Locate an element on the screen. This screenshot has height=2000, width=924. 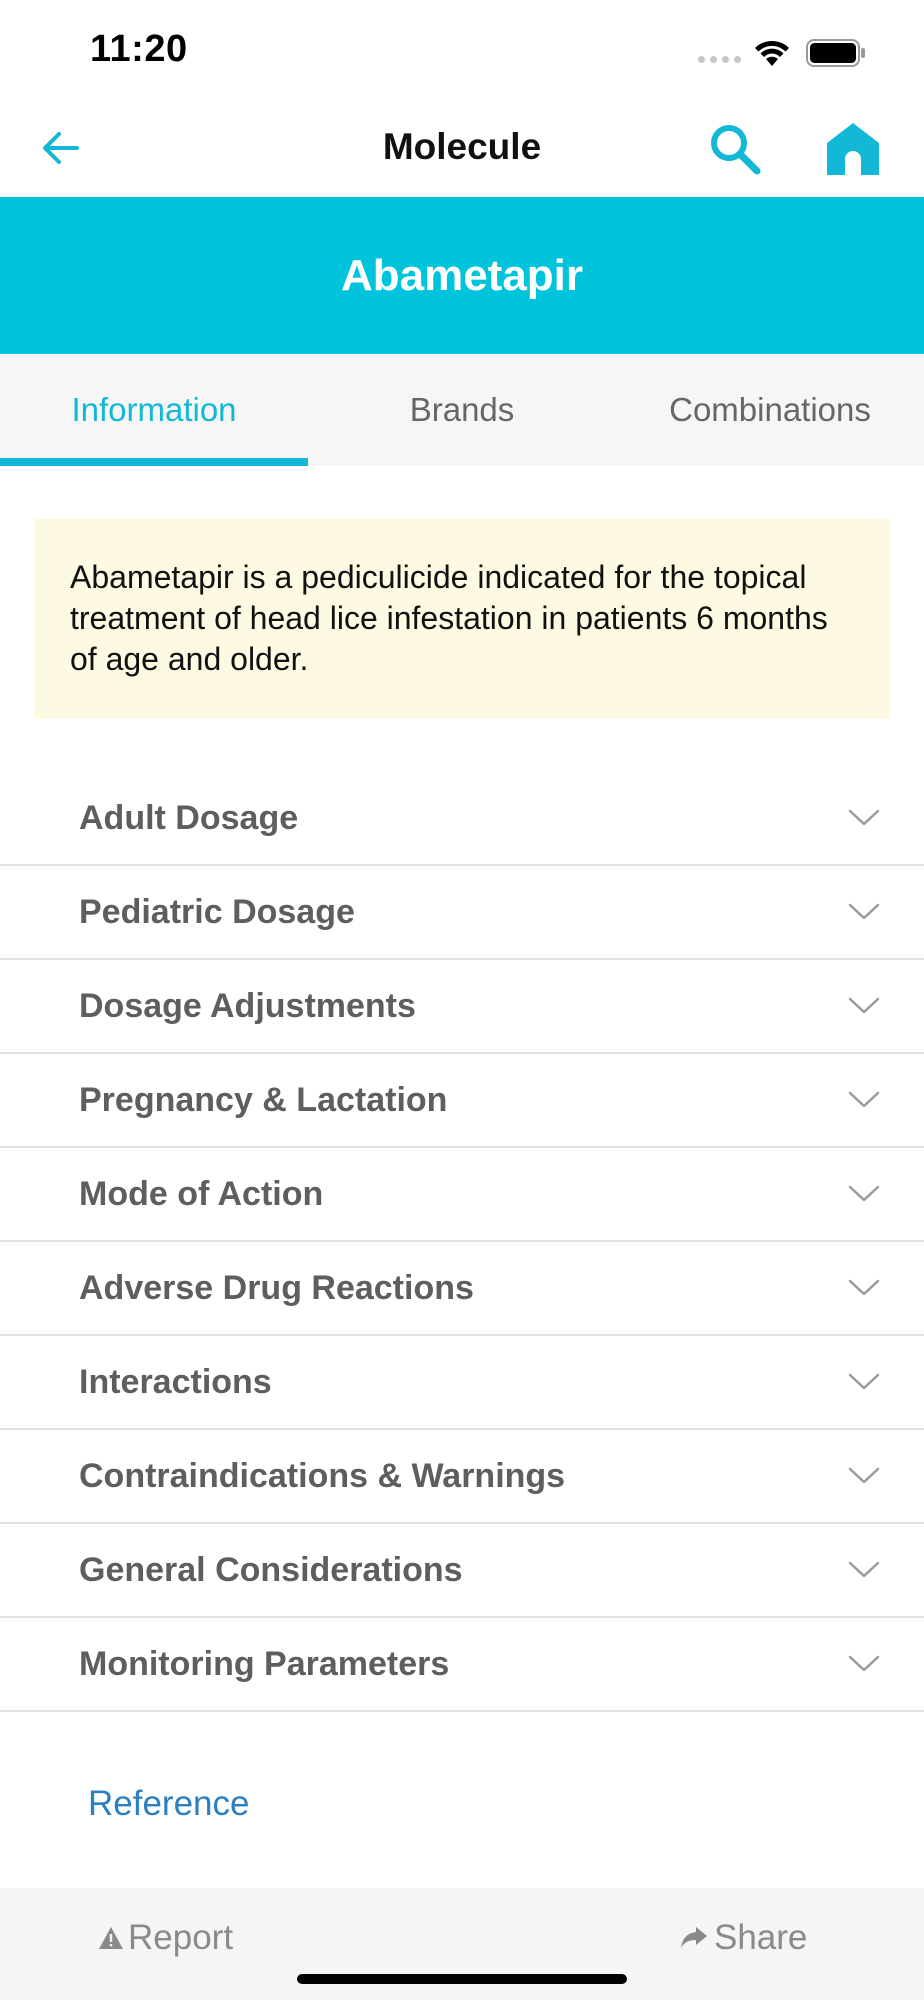
section-label: Dosage Adjustments is located at coordinates (247, 1005).